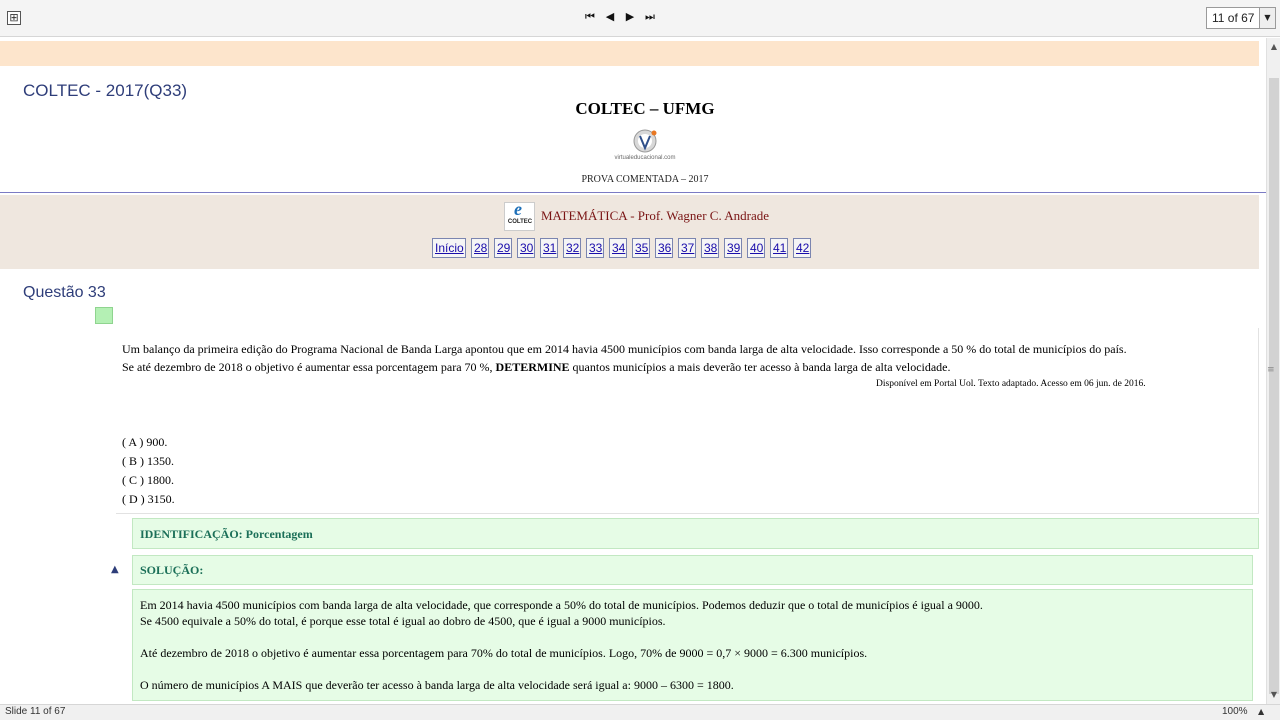 This screenshot has width=1280, height=720. Describe the element at coordinates (35, 711) in the screenshot. I see `slide-status: Slide 11 of 67` at that location.